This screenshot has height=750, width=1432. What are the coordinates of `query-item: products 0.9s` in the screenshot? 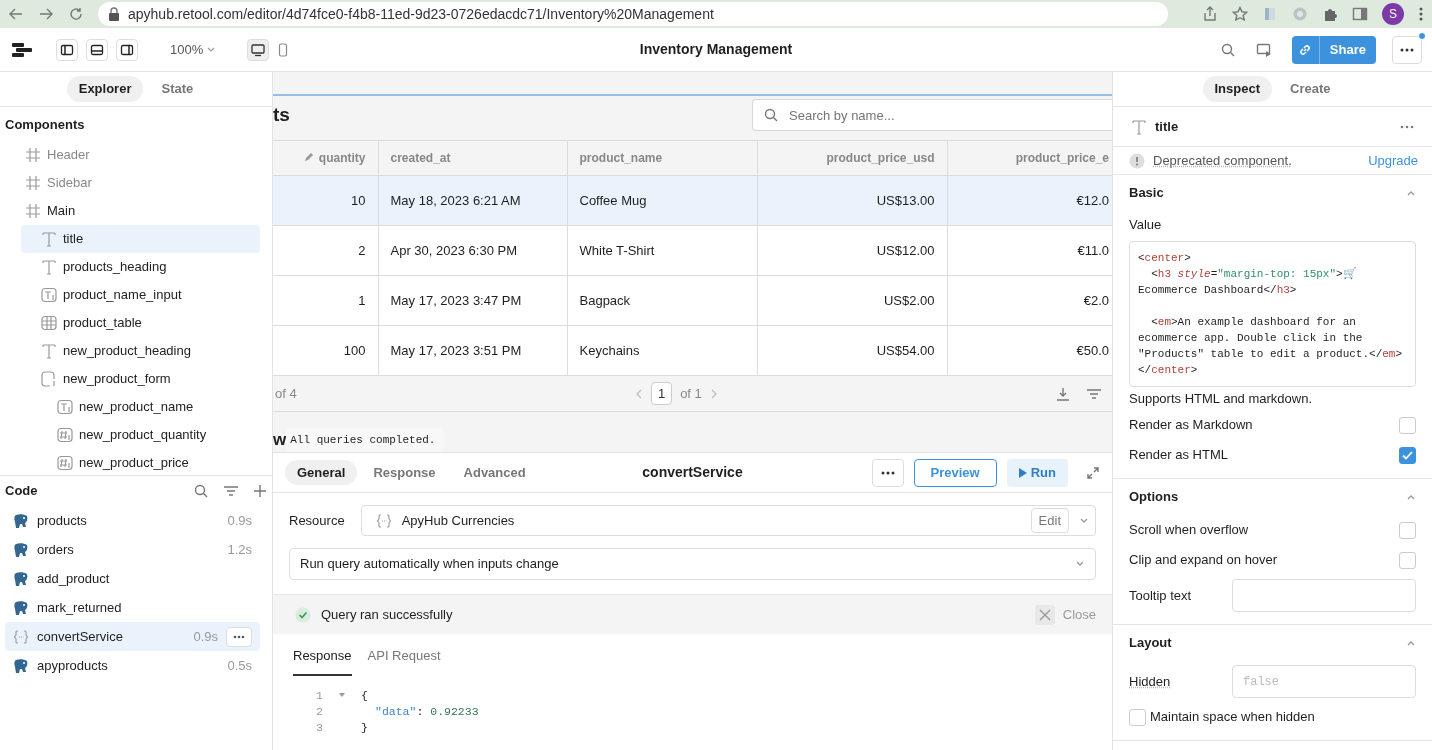 It's located at (132, 520).